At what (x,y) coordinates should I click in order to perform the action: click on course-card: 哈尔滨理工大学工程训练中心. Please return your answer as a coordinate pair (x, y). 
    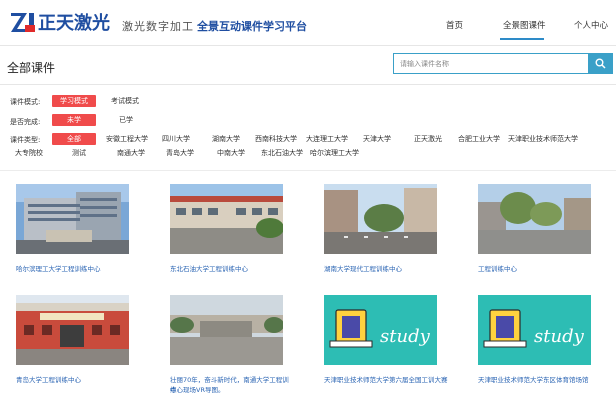
    Looking at the image, I should click on (72, 228).